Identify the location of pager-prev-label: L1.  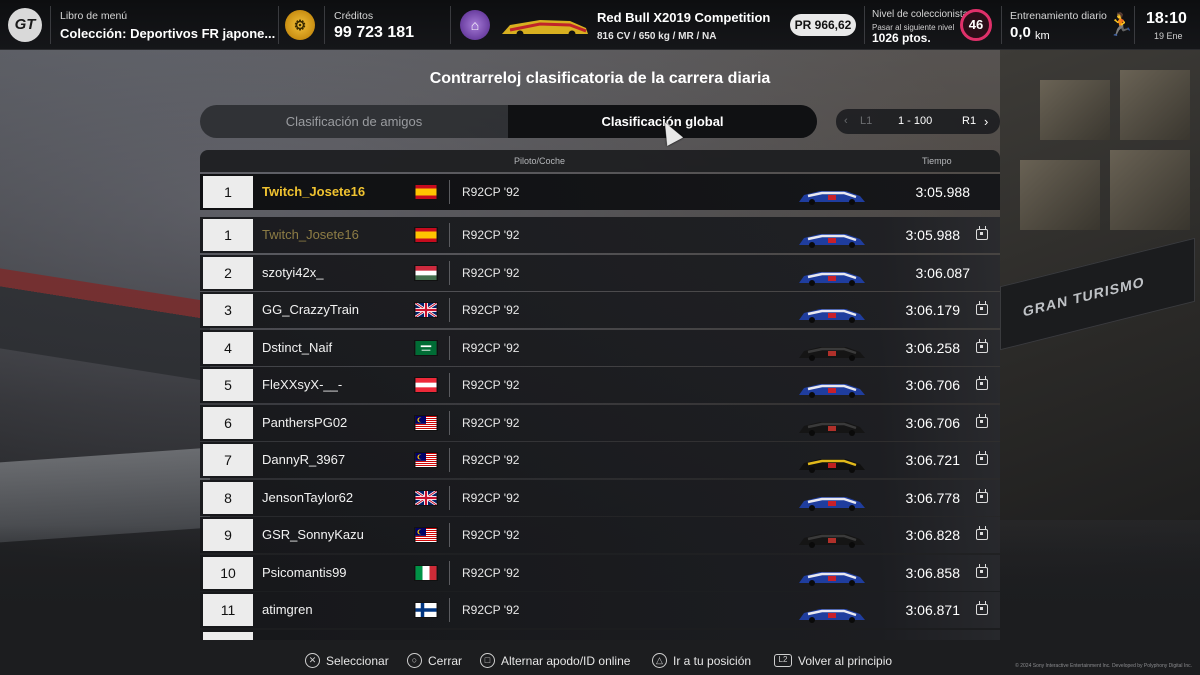
(866, 121).